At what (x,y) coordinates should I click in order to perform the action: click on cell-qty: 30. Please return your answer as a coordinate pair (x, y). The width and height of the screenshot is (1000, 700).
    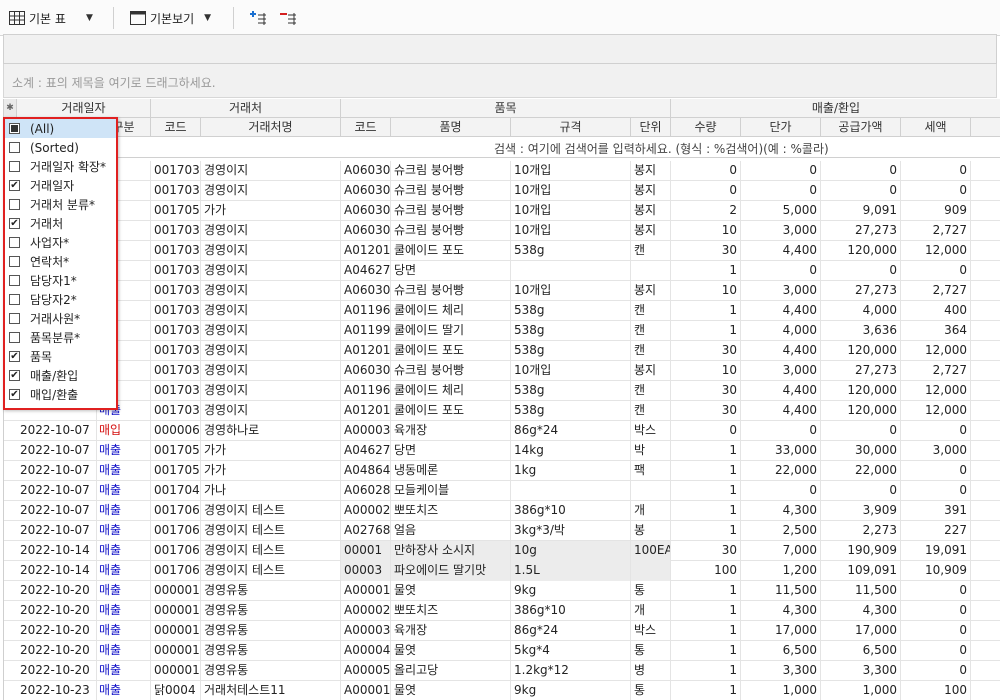
    Looking at the image, I should click on (706, 411).